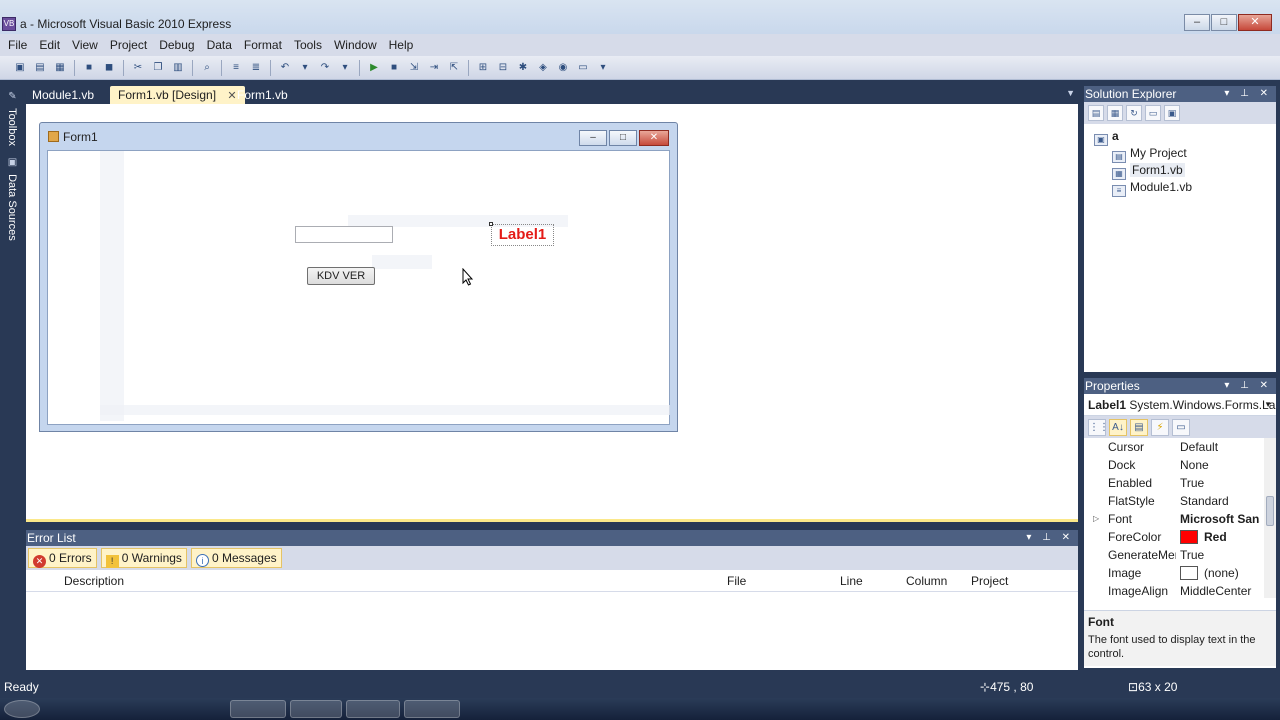 The height and width of the screenshot is (720, 1280). Describe the element at coordinates (603, 68) in the screenshot. I see `toolbar-overflow-icon: ▾` at that location.